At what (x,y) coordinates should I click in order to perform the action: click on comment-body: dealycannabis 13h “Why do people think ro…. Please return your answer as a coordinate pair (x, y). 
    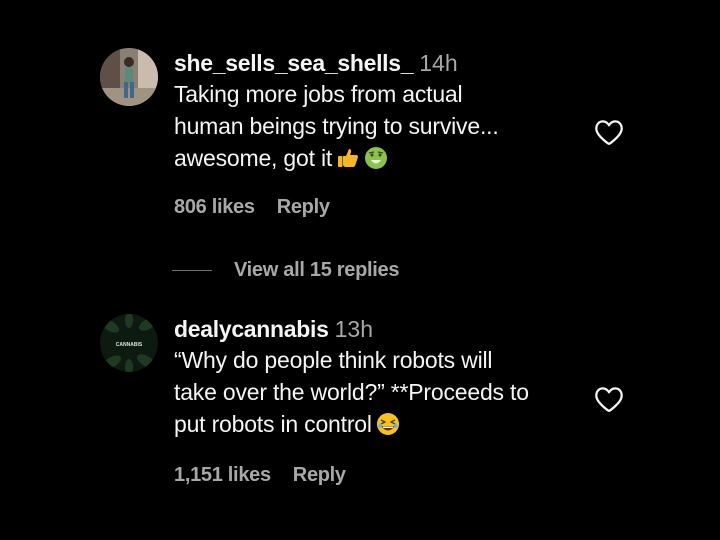
    Looking at the image, I should click on (379, 377).